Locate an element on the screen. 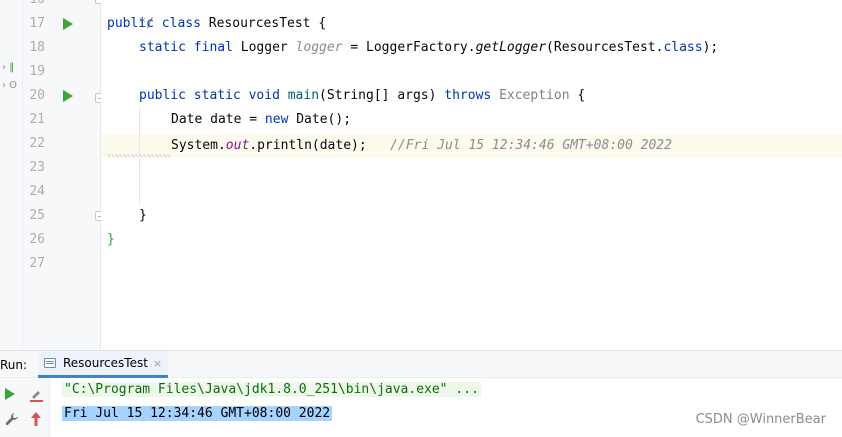  stop-button is located at coordinates (36, 394).